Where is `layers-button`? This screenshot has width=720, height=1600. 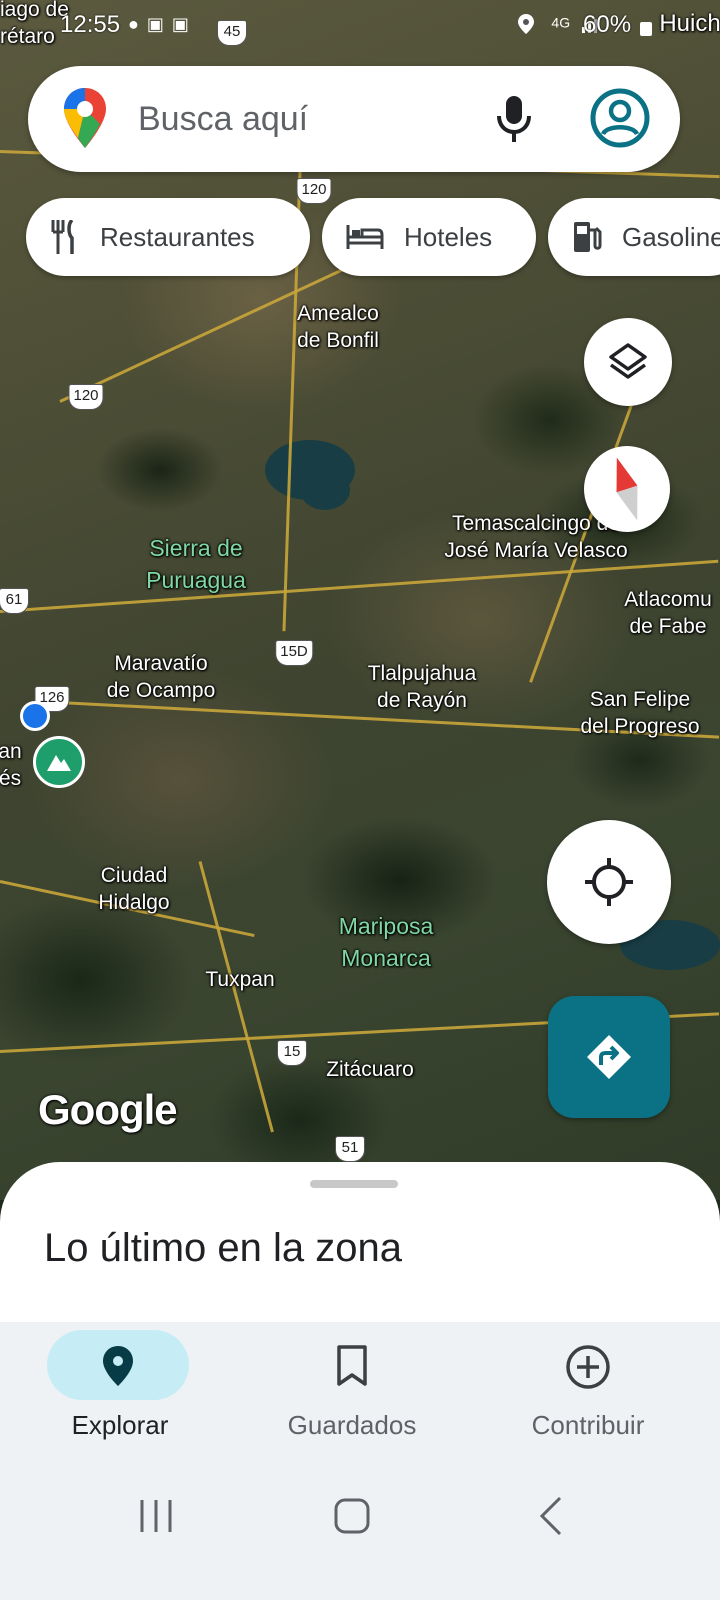 layers-button is located at coordinates (628, 362).